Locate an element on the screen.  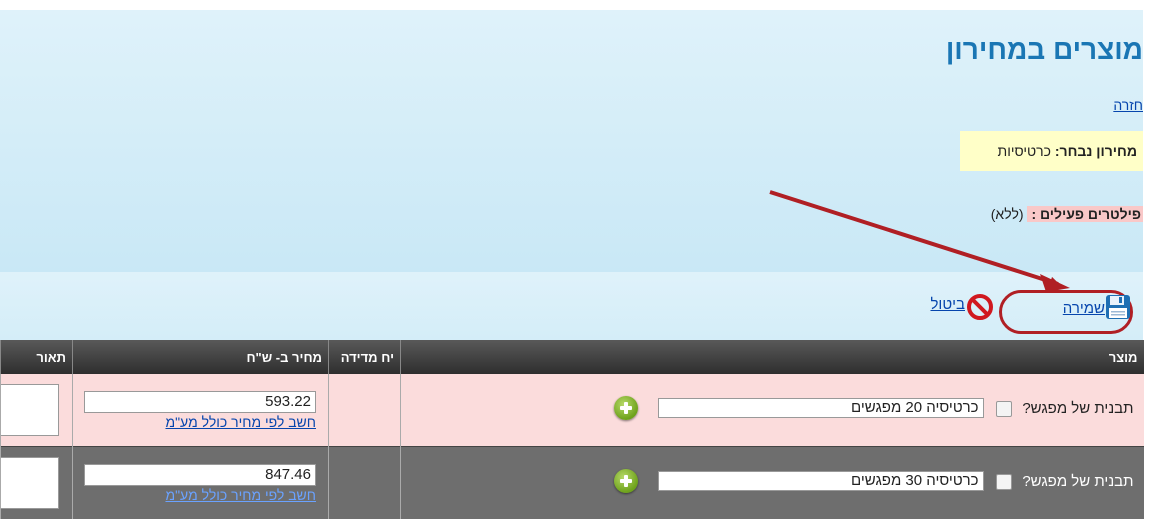
selected-pricelist: מחירון נבחר: כרטיסיות is located at coordinates (1051, 151).